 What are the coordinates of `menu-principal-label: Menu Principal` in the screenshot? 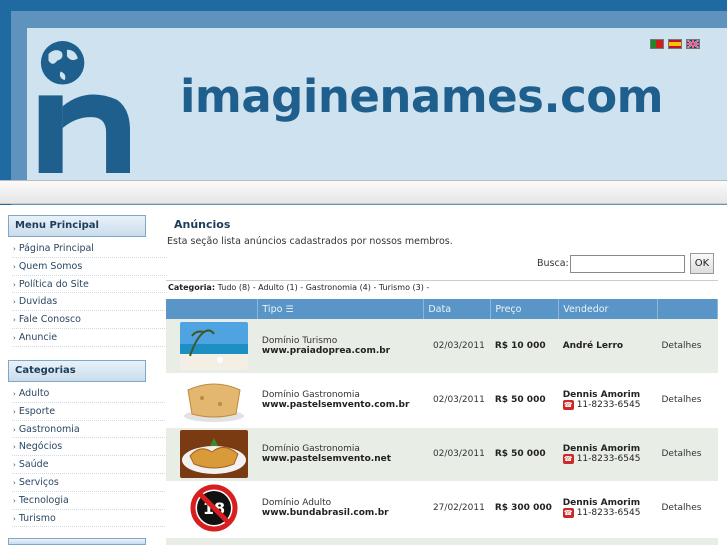 It's located at (57, 225).